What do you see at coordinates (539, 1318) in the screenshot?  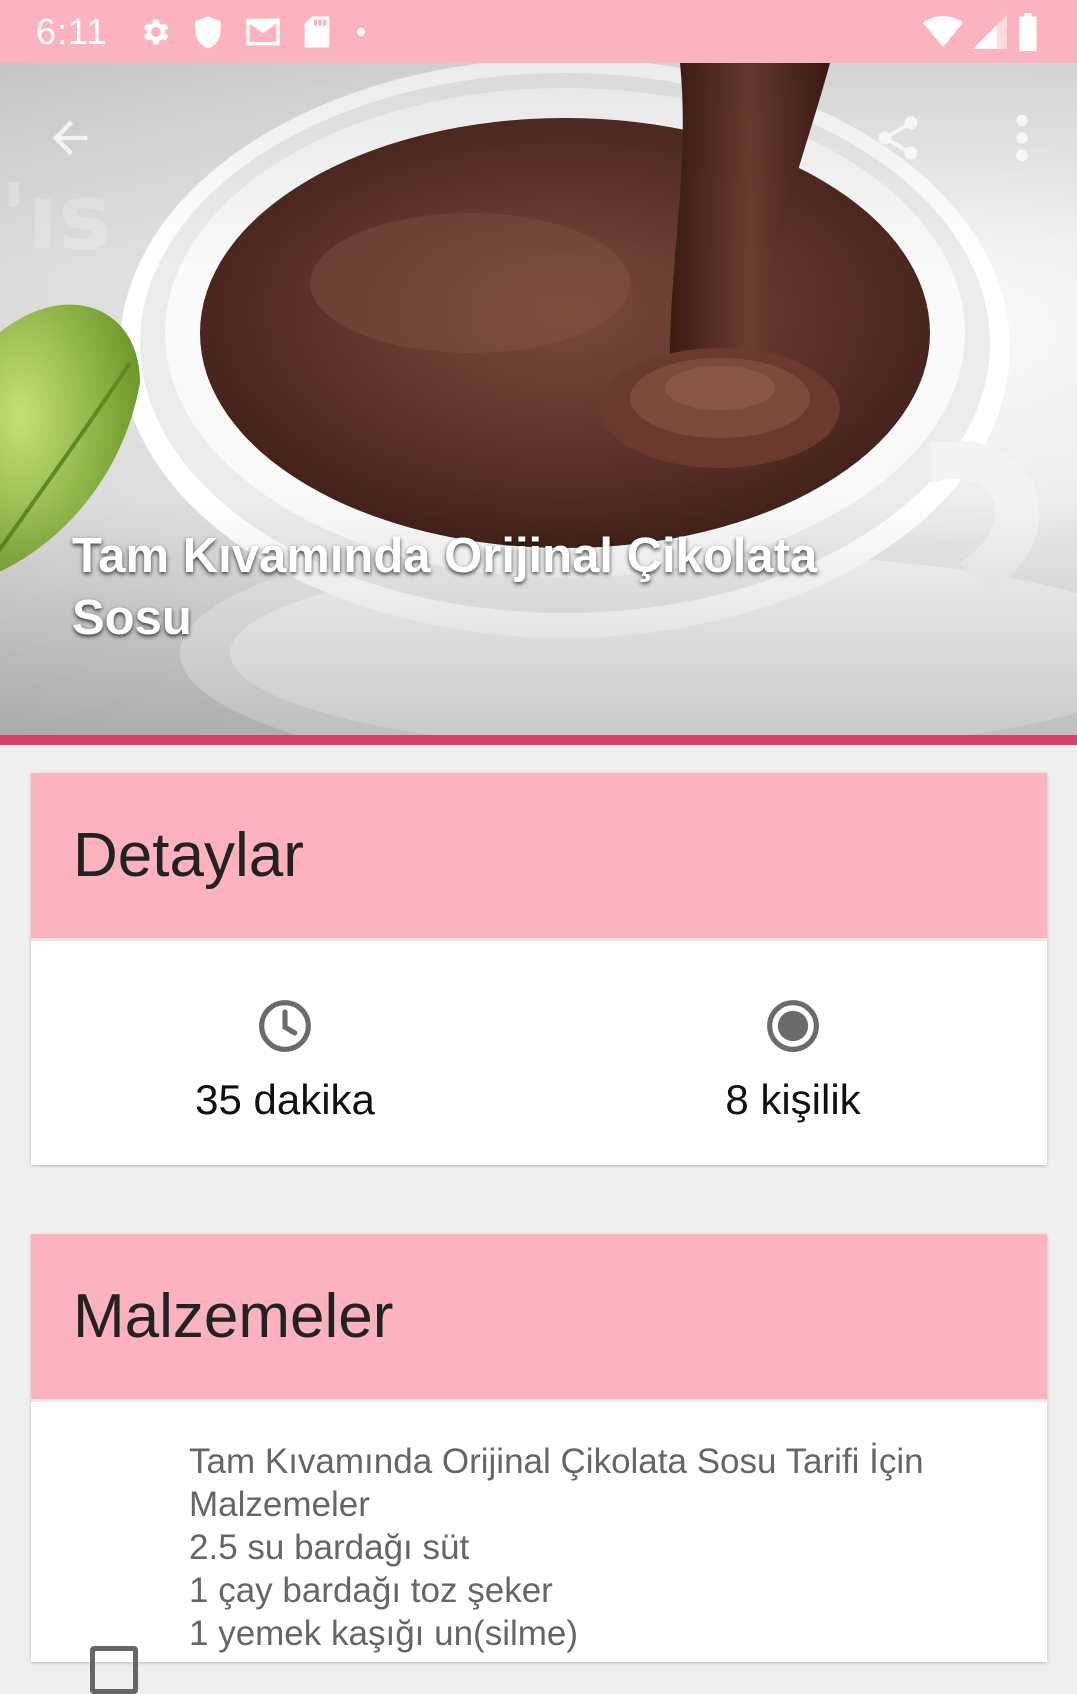 I see `ingredients-header: Malzemeler` at bounding box center [539, 1318].